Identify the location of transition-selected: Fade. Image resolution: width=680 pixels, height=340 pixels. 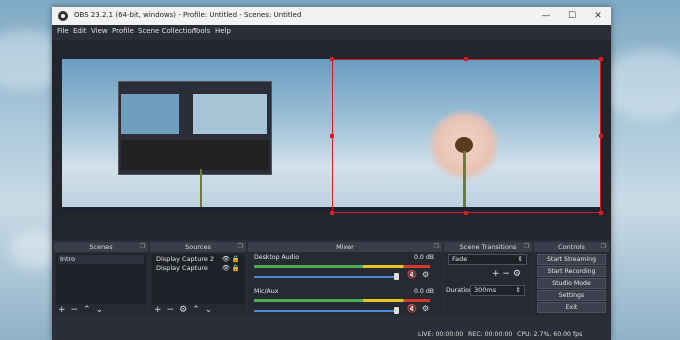
(460, 259).